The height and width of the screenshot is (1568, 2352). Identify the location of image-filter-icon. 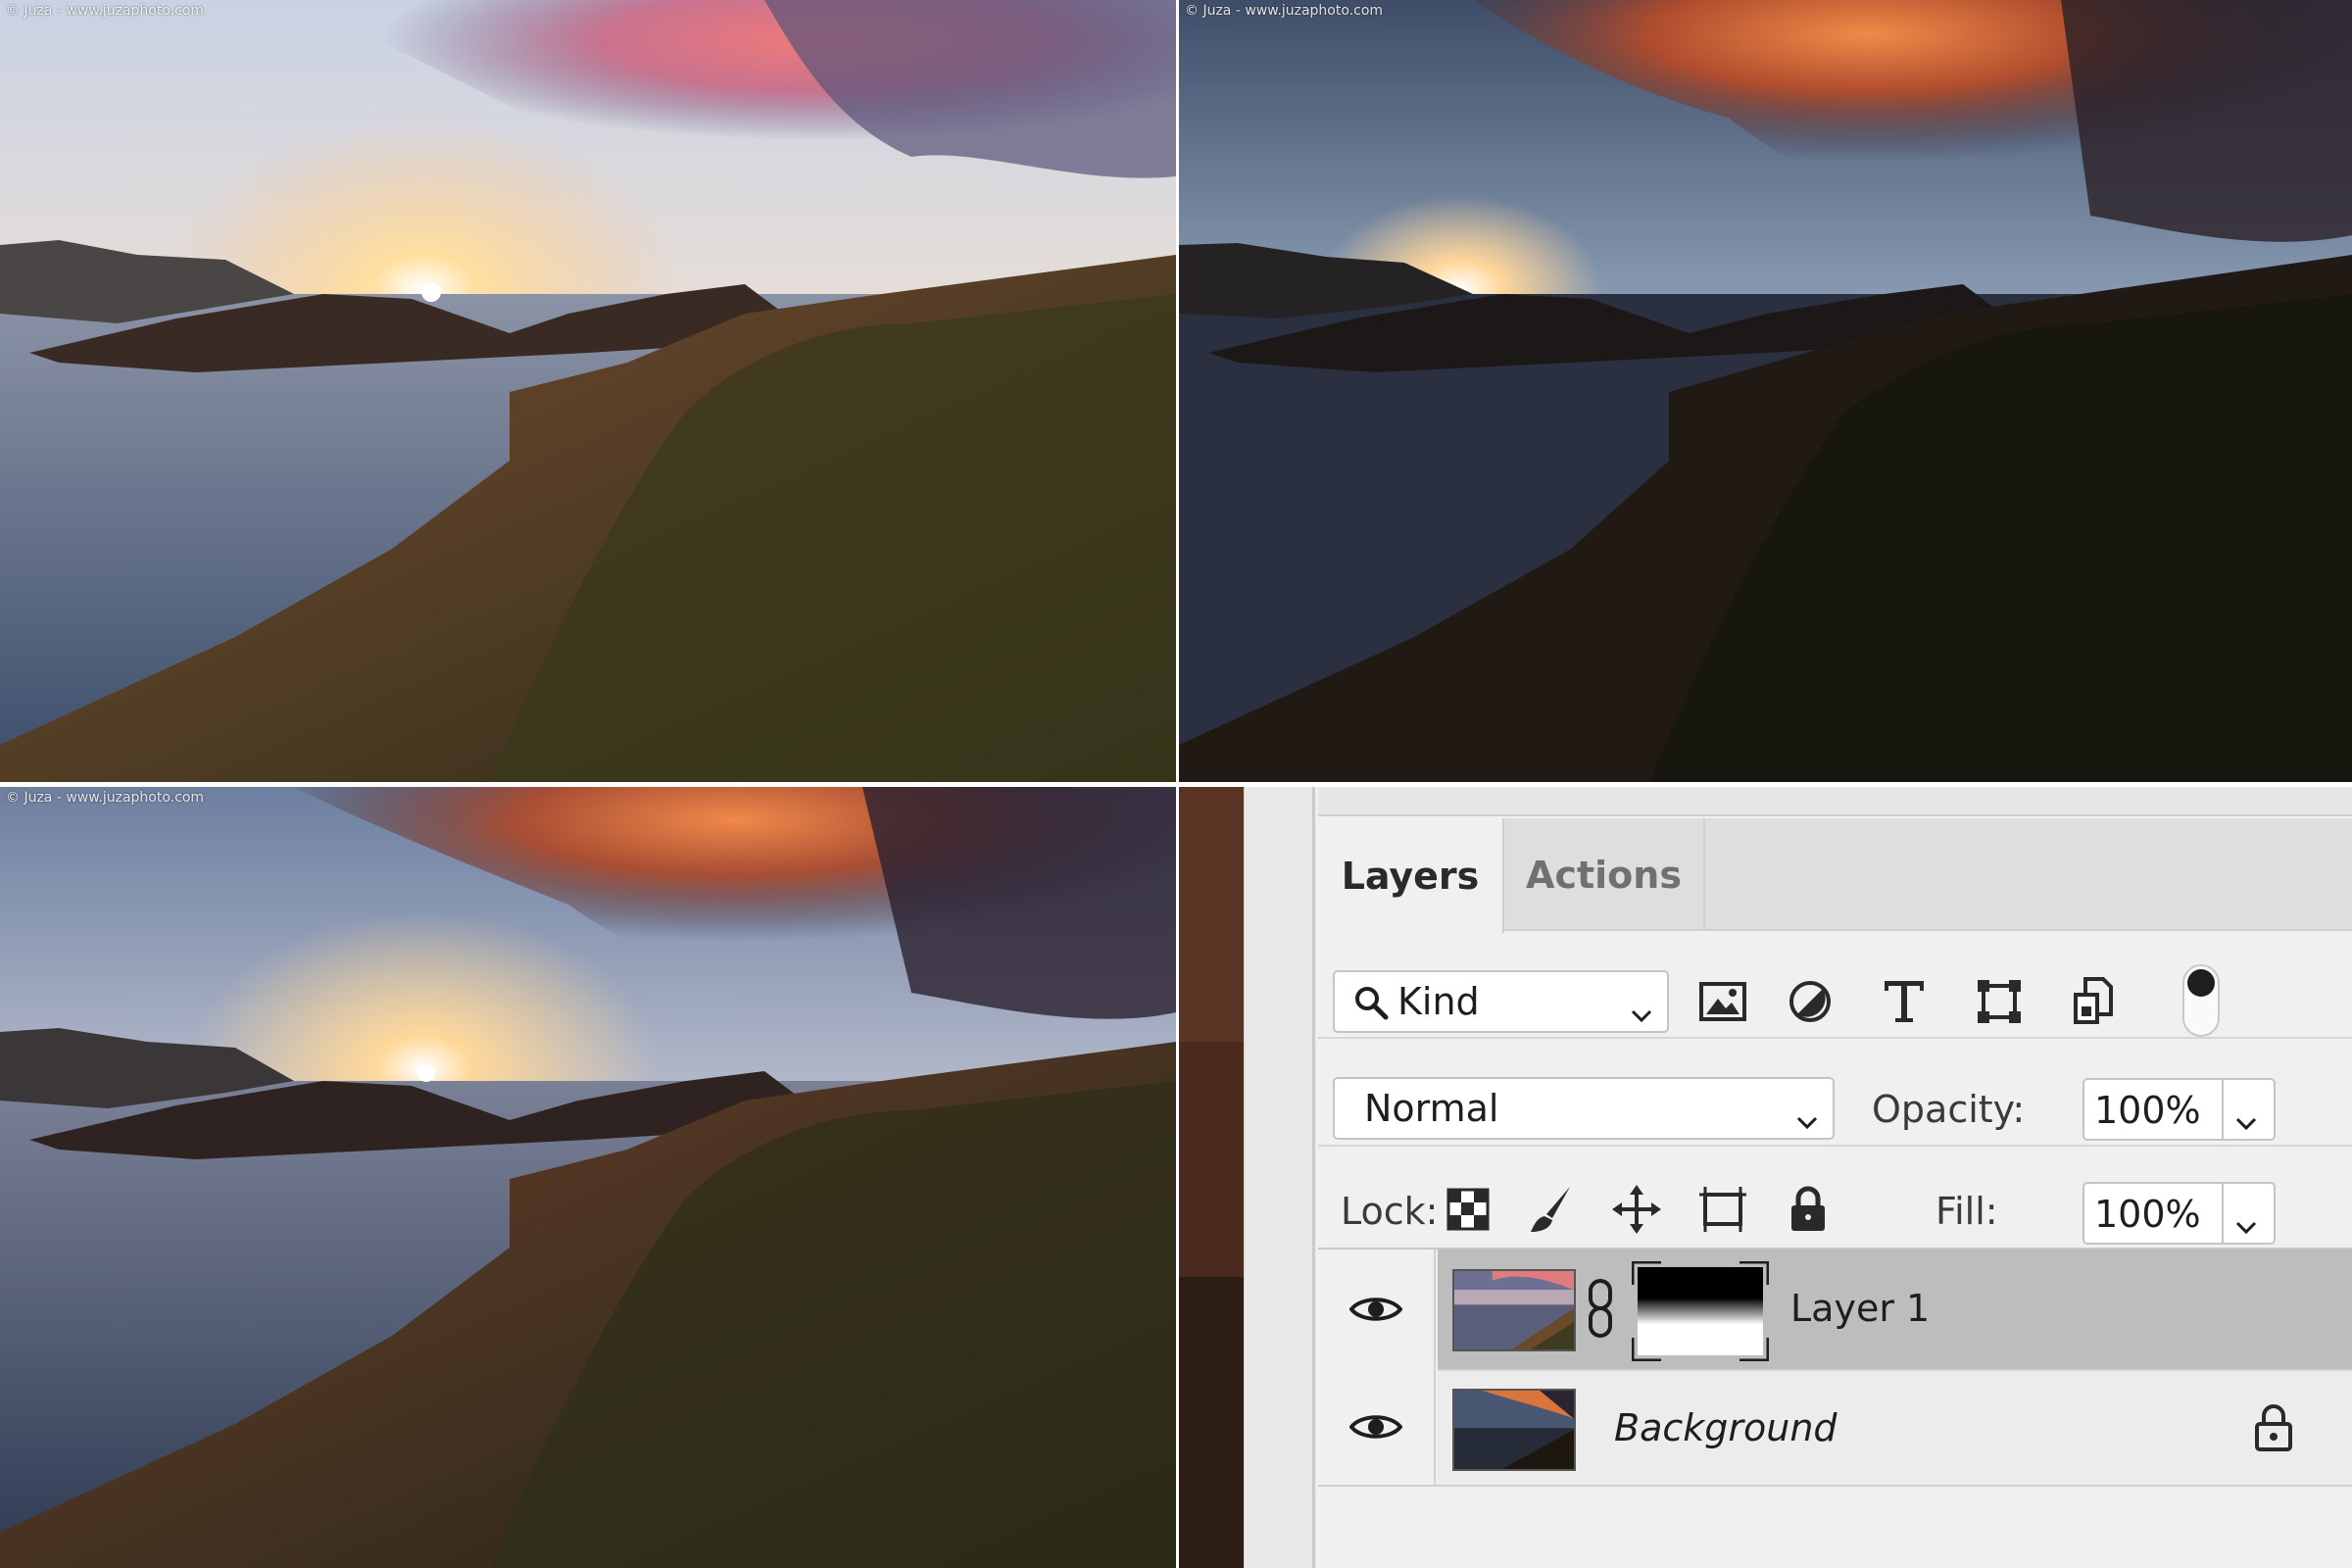
(1722, 1001).